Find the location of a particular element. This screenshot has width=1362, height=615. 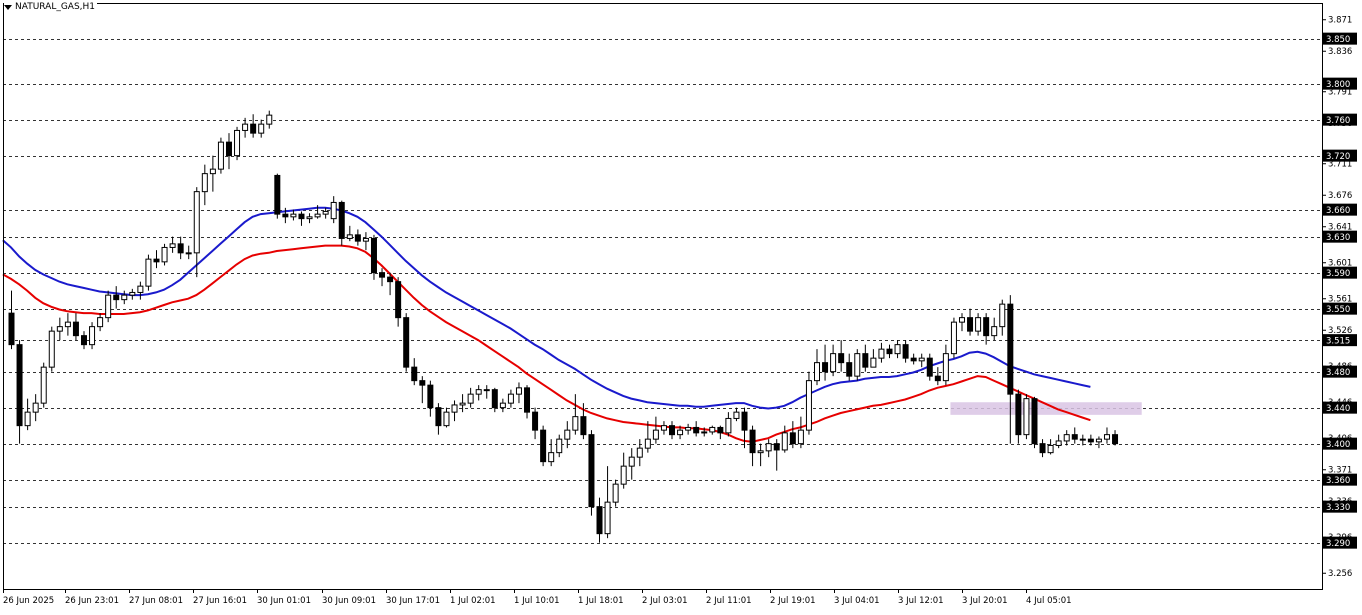

level-badge-label: 3.590 is located at coordinates (1338, 274).